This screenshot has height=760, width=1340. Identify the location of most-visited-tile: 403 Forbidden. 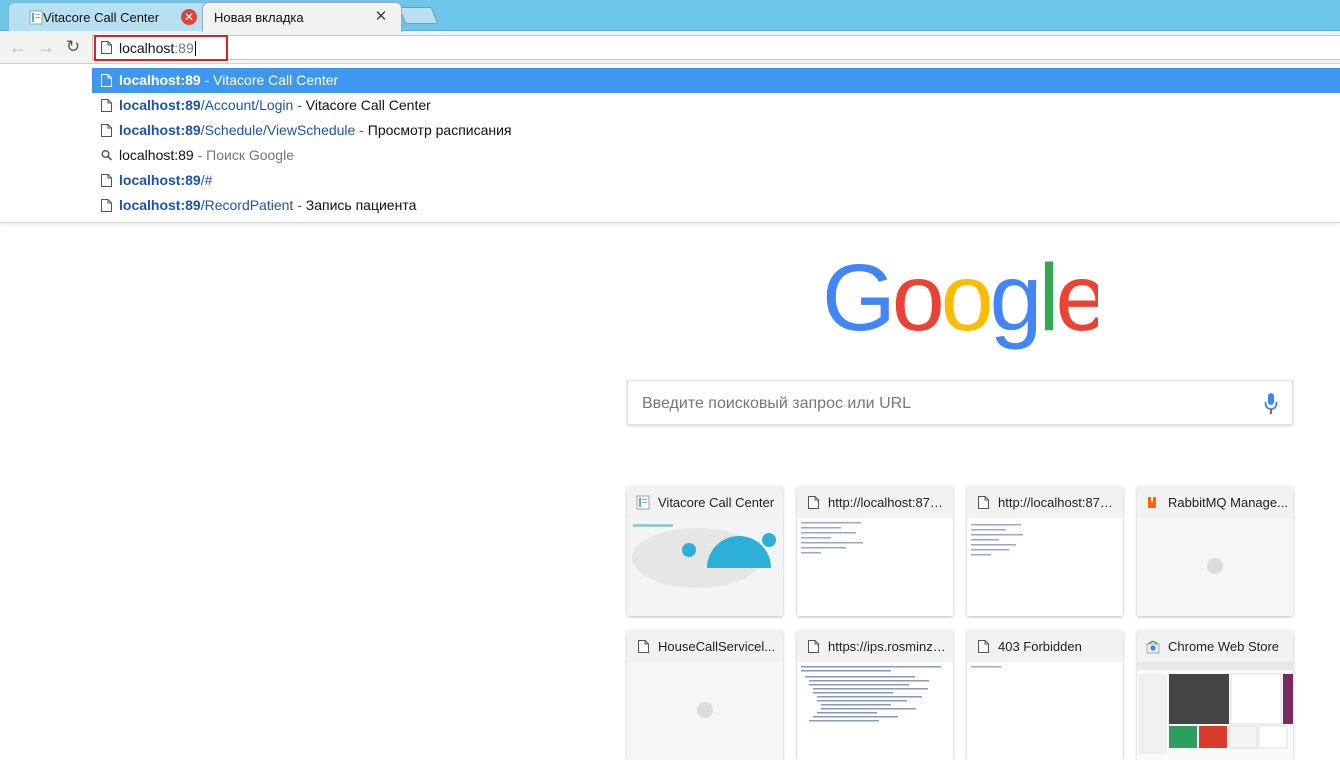
(1045, 695).